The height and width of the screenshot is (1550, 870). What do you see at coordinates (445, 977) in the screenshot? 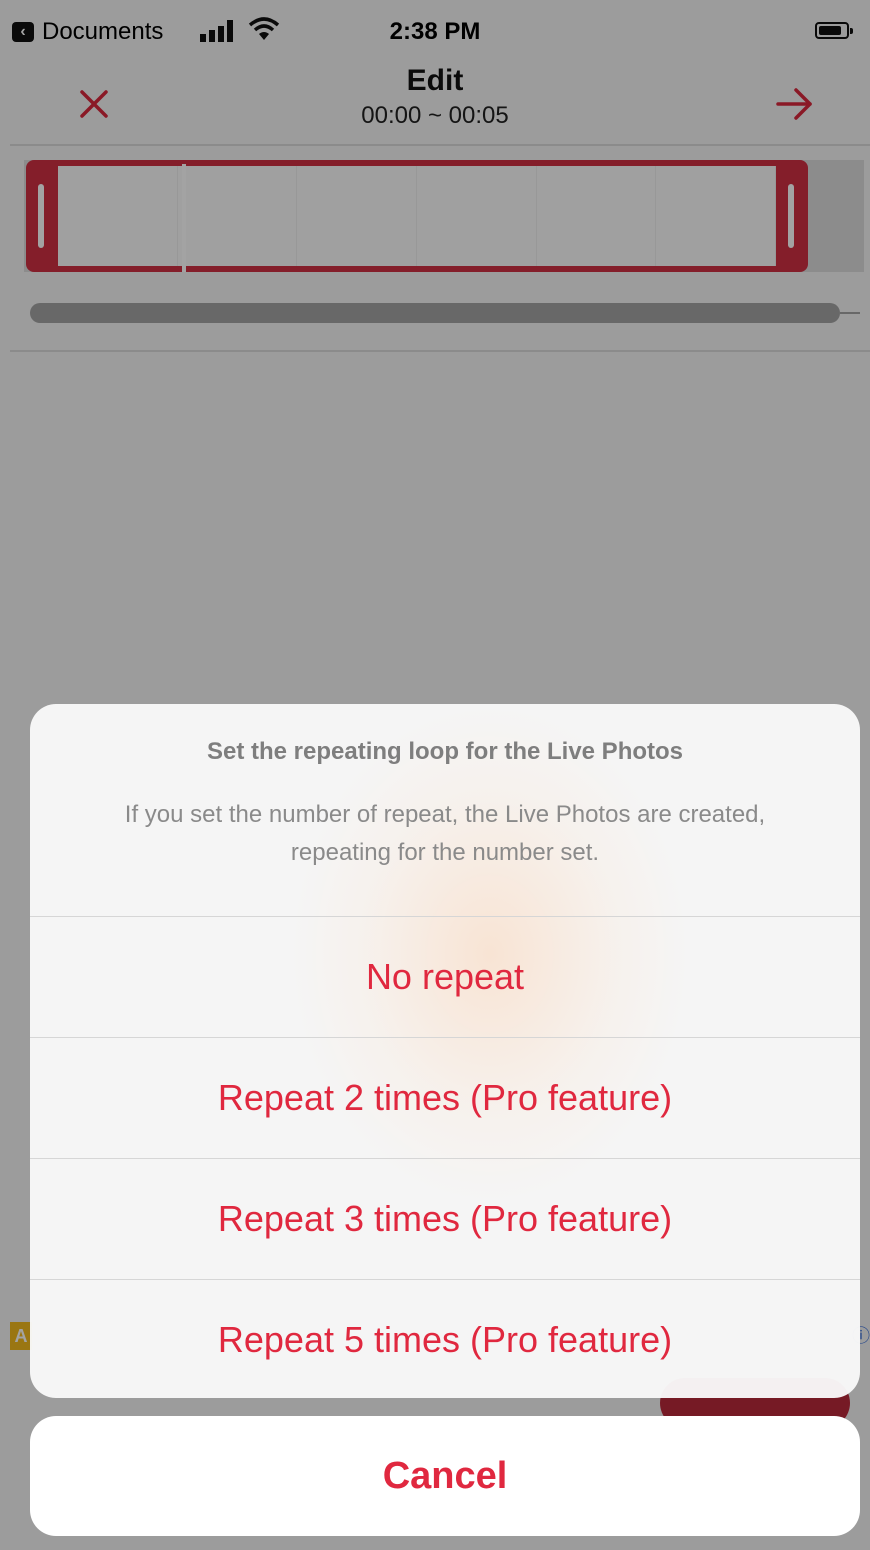
I see `no-repeat-option: No repeat` at bounding box center [445, 977].